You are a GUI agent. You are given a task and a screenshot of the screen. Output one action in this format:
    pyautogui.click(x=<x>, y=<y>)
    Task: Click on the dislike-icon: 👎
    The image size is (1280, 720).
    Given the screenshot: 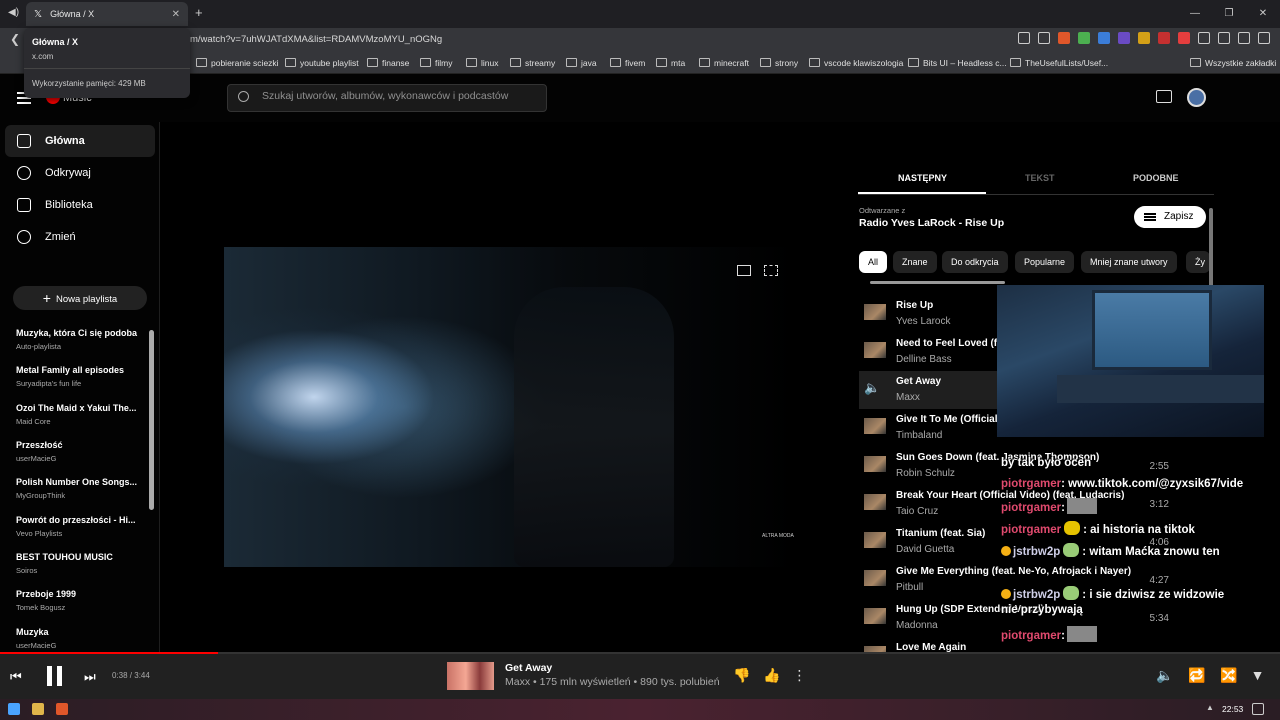 What is the action you would take?
    pyautogui.click(x=741, y=675)
    